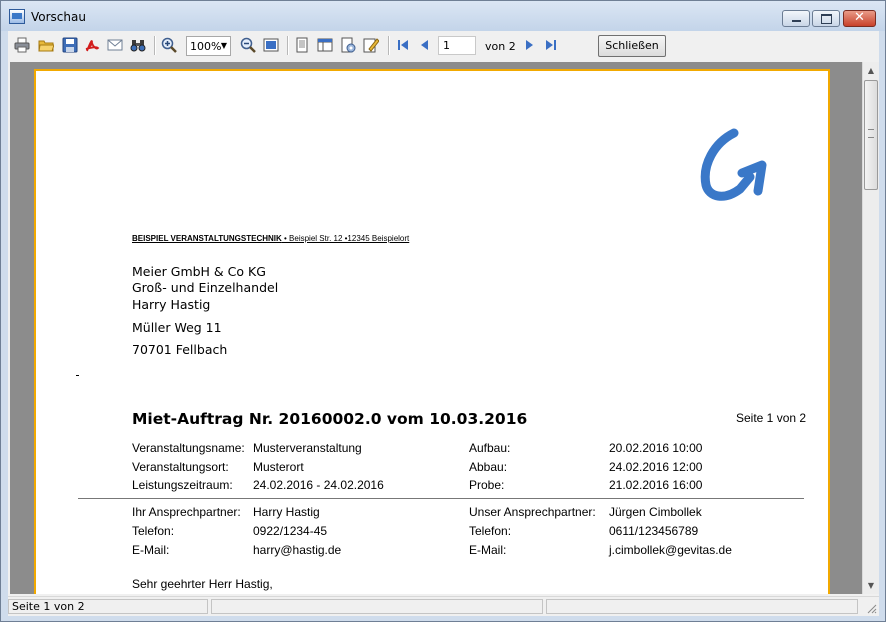  What do you see at coordinates (186, 512) in the screenshot?
I see `contact-label: Ihr Ansprechpartner:` at bounding box center [186, 512].